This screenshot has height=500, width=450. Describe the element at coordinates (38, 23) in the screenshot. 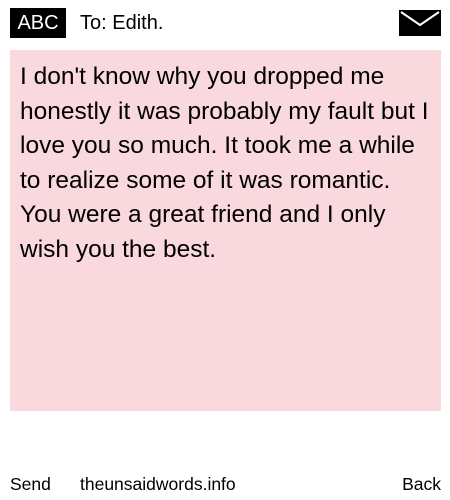

I see `input-mode-badge: ABC` at that location.